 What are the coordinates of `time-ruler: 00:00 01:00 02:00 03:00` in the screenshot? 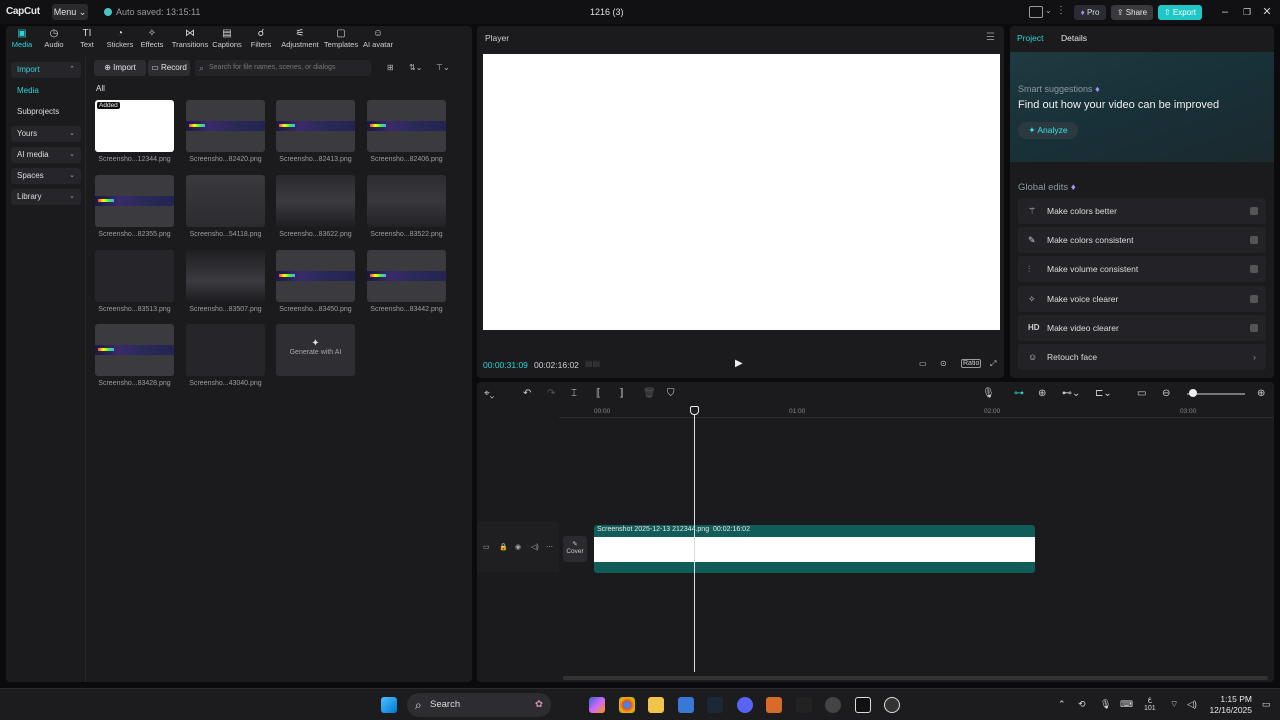 It's located at (916, 412).